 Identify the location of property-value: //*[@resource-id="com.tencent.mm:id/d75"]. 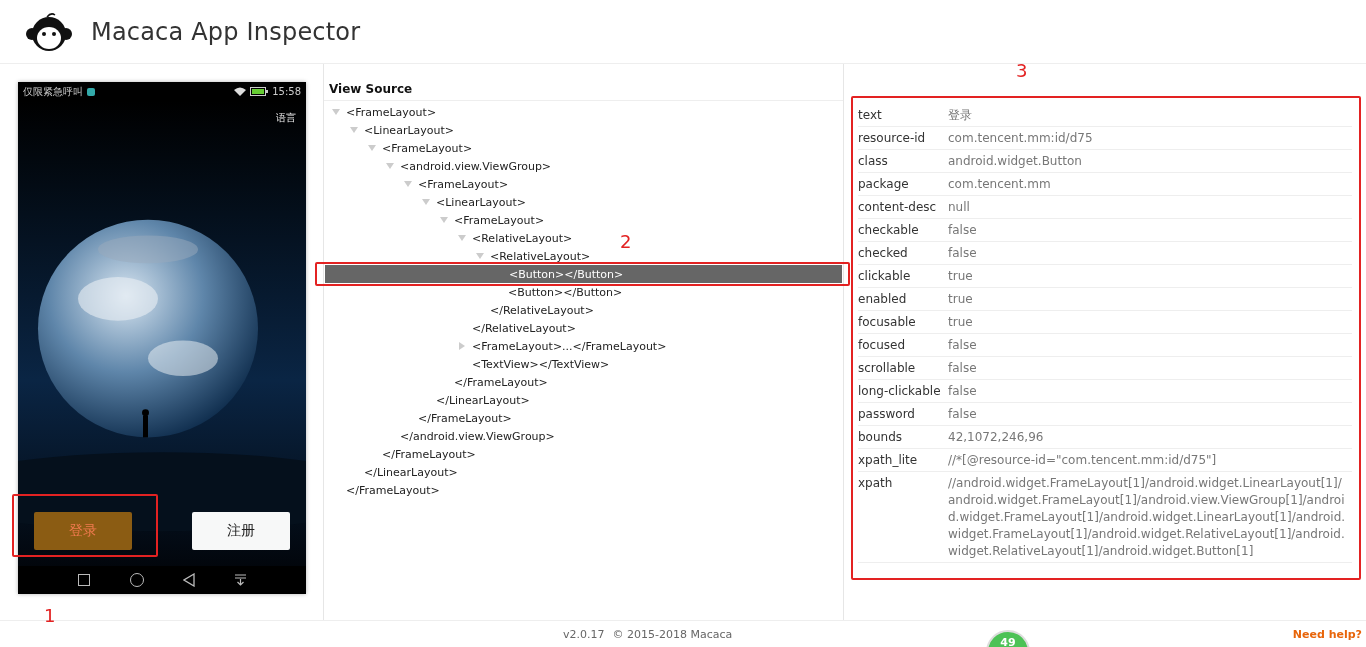
(1083, 460).